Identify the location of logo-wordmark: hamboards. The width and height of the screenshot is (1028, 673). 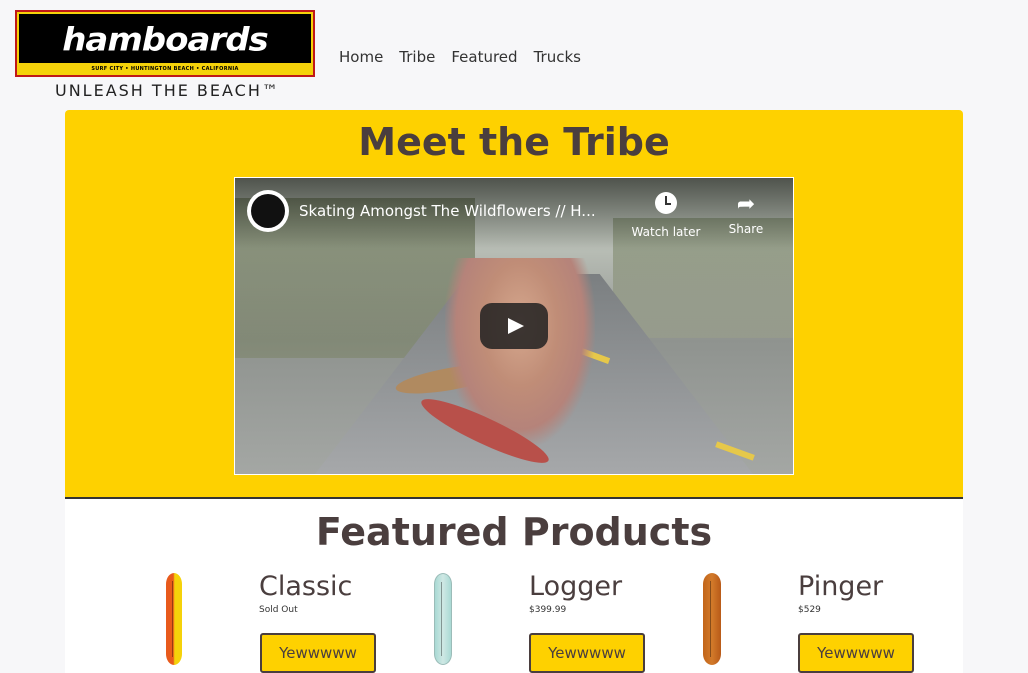
(165, 40).